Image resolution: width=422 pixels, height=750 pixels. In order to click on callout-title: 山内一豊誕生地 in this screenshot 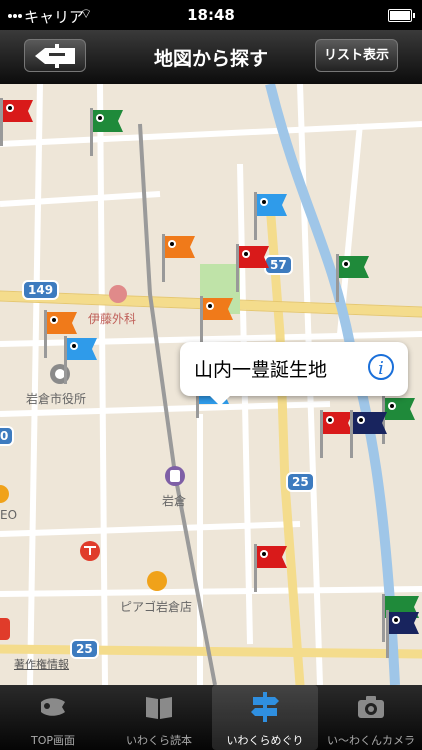, I will do `click(261, 370)`.